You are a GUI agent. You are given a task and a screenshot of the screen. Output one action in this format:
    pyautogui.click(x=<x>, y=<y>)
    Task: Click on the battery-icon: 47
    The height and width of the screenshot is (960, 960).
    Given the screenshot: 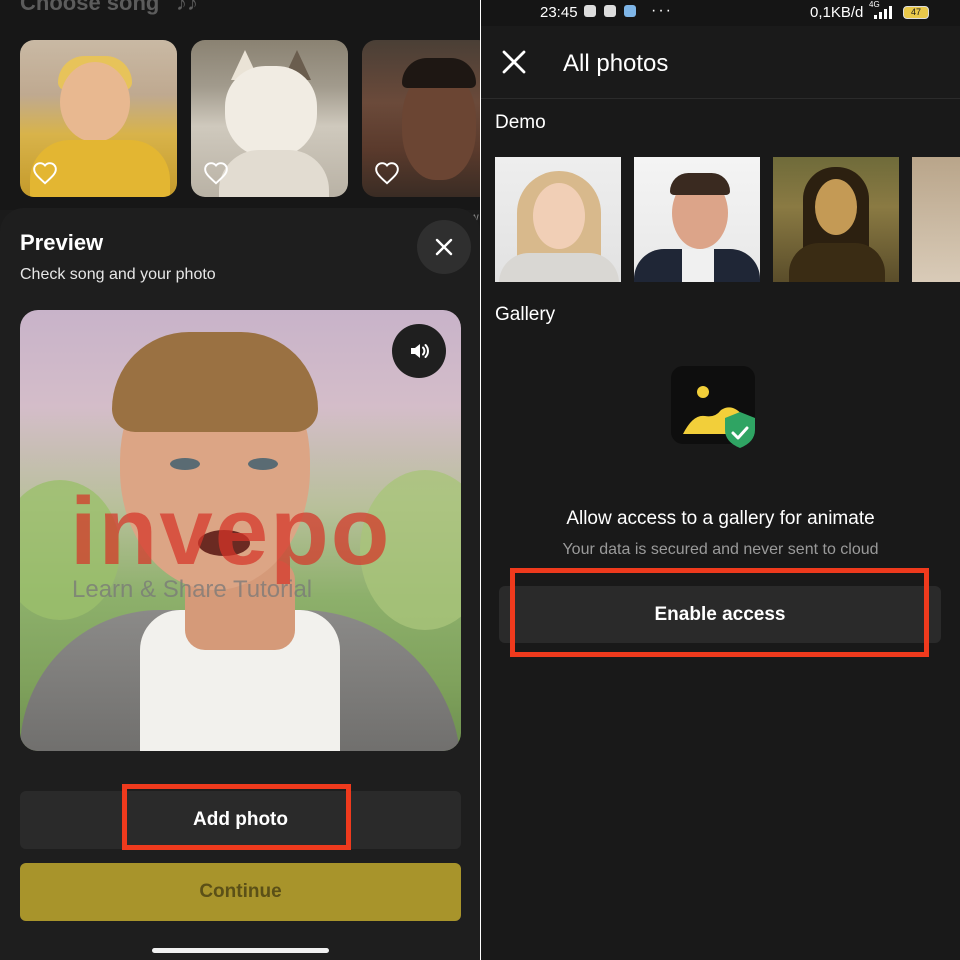 What is the action you would take?
    pyautogui.click(x=916, y=12)
    